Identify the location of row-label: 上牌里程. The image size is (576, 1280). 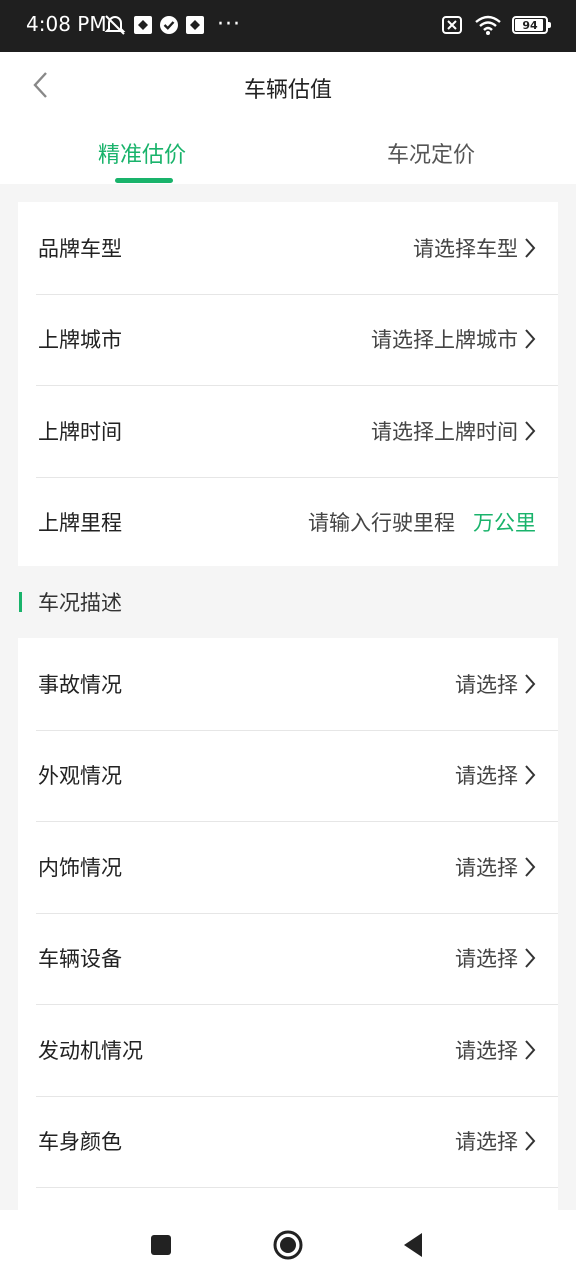
(80, 523).